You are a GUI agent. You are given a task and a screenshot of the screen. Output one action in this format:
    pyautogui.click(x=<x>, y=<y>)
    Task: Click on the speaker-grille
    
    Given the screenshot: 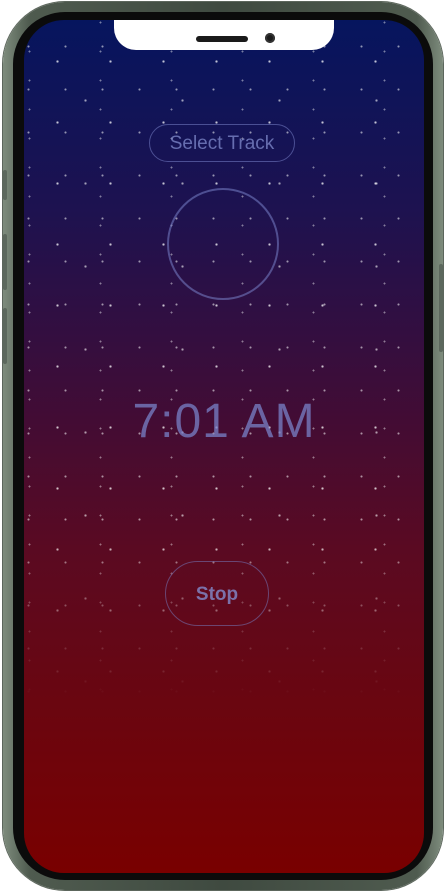 What is the action you would take?
    pyautogui.click(x=222, y=39)
    